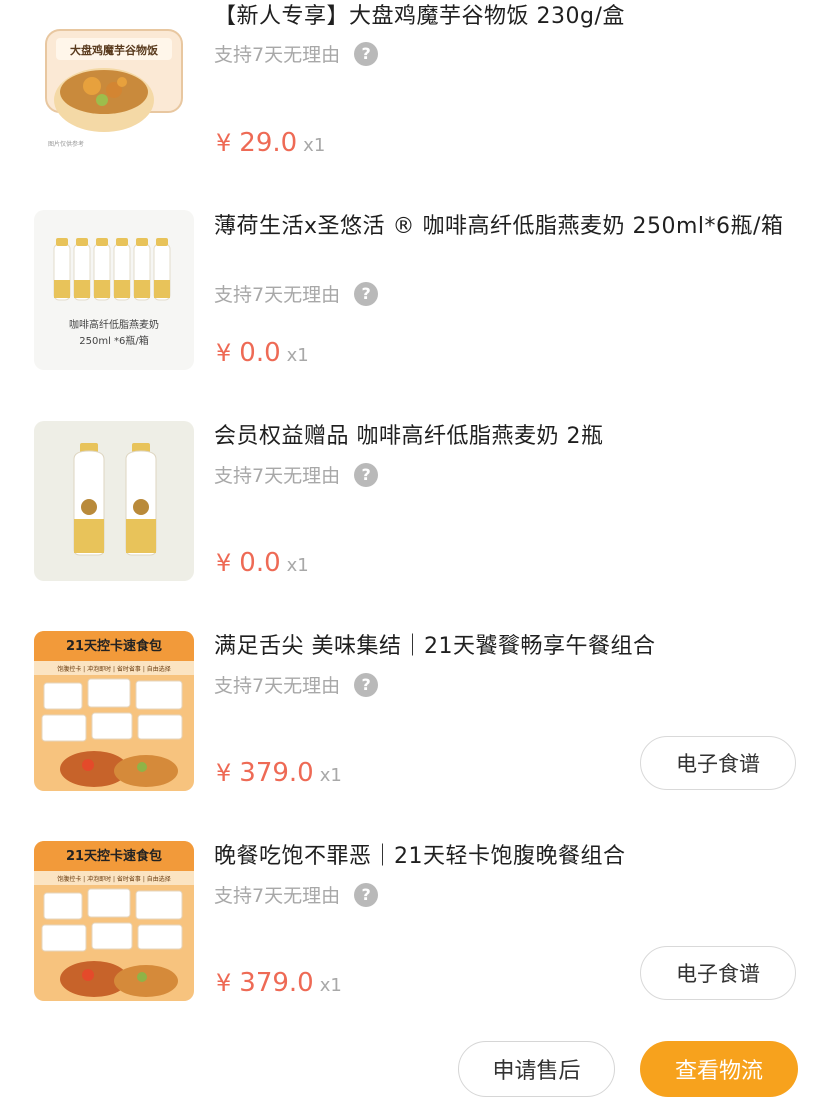 This screenshot has height=1104, width=828. What do you see at coordinates (504, 436) in the screenshot?
I see `product-title: 会员权益赠品 咖啡高纤低脂燕麦奶 2瓶` at bounding box center [504, 436].